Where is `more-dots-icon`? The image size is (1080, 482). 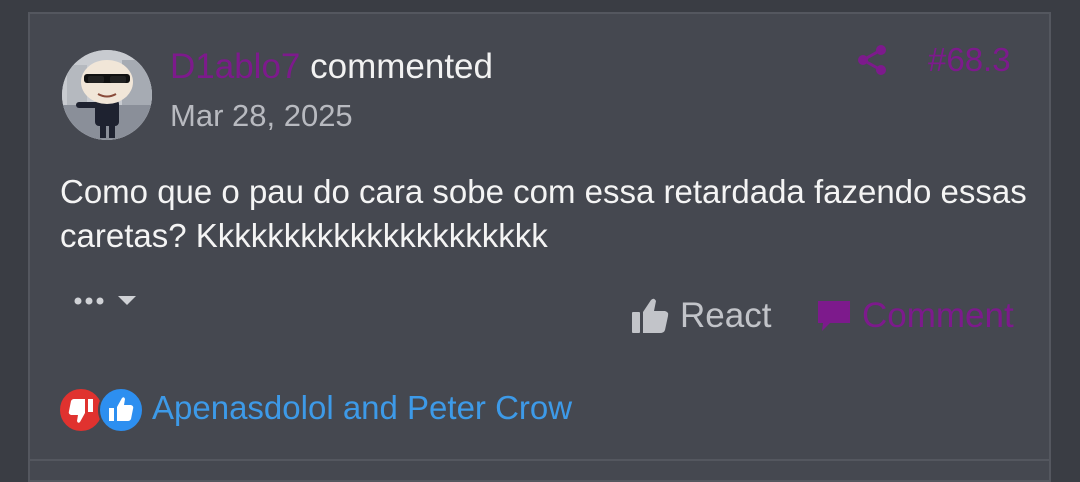
more-dots-icon is located at coordinates (105, 300).